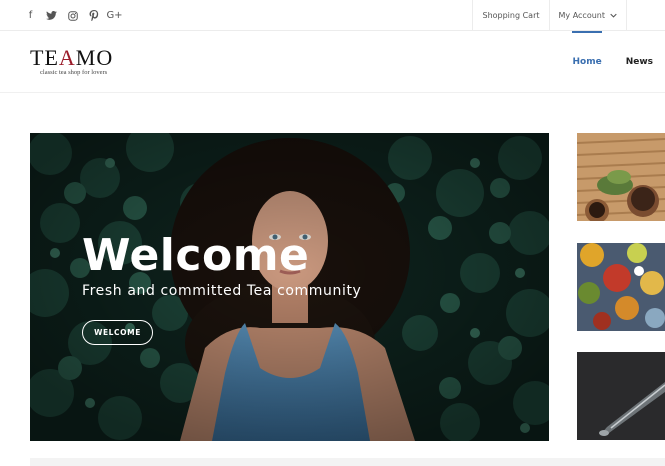  I want to click on chevron-down-icon, so click(613, 16).